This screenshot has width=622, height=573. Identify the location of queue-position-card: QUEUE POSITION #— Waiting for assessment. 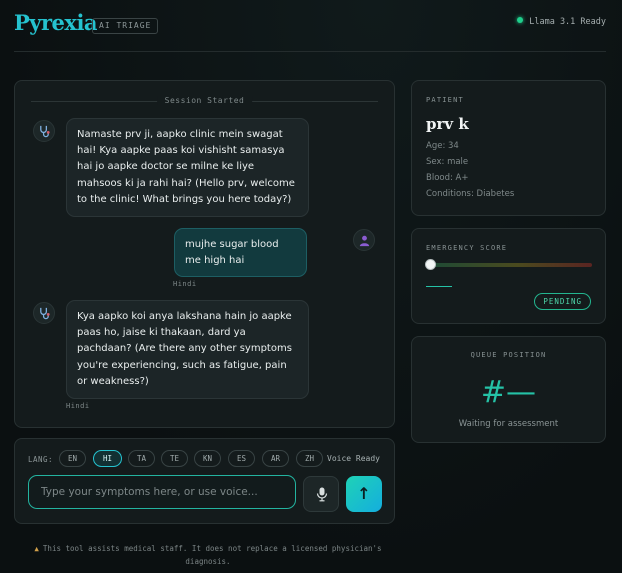
(508, 389).